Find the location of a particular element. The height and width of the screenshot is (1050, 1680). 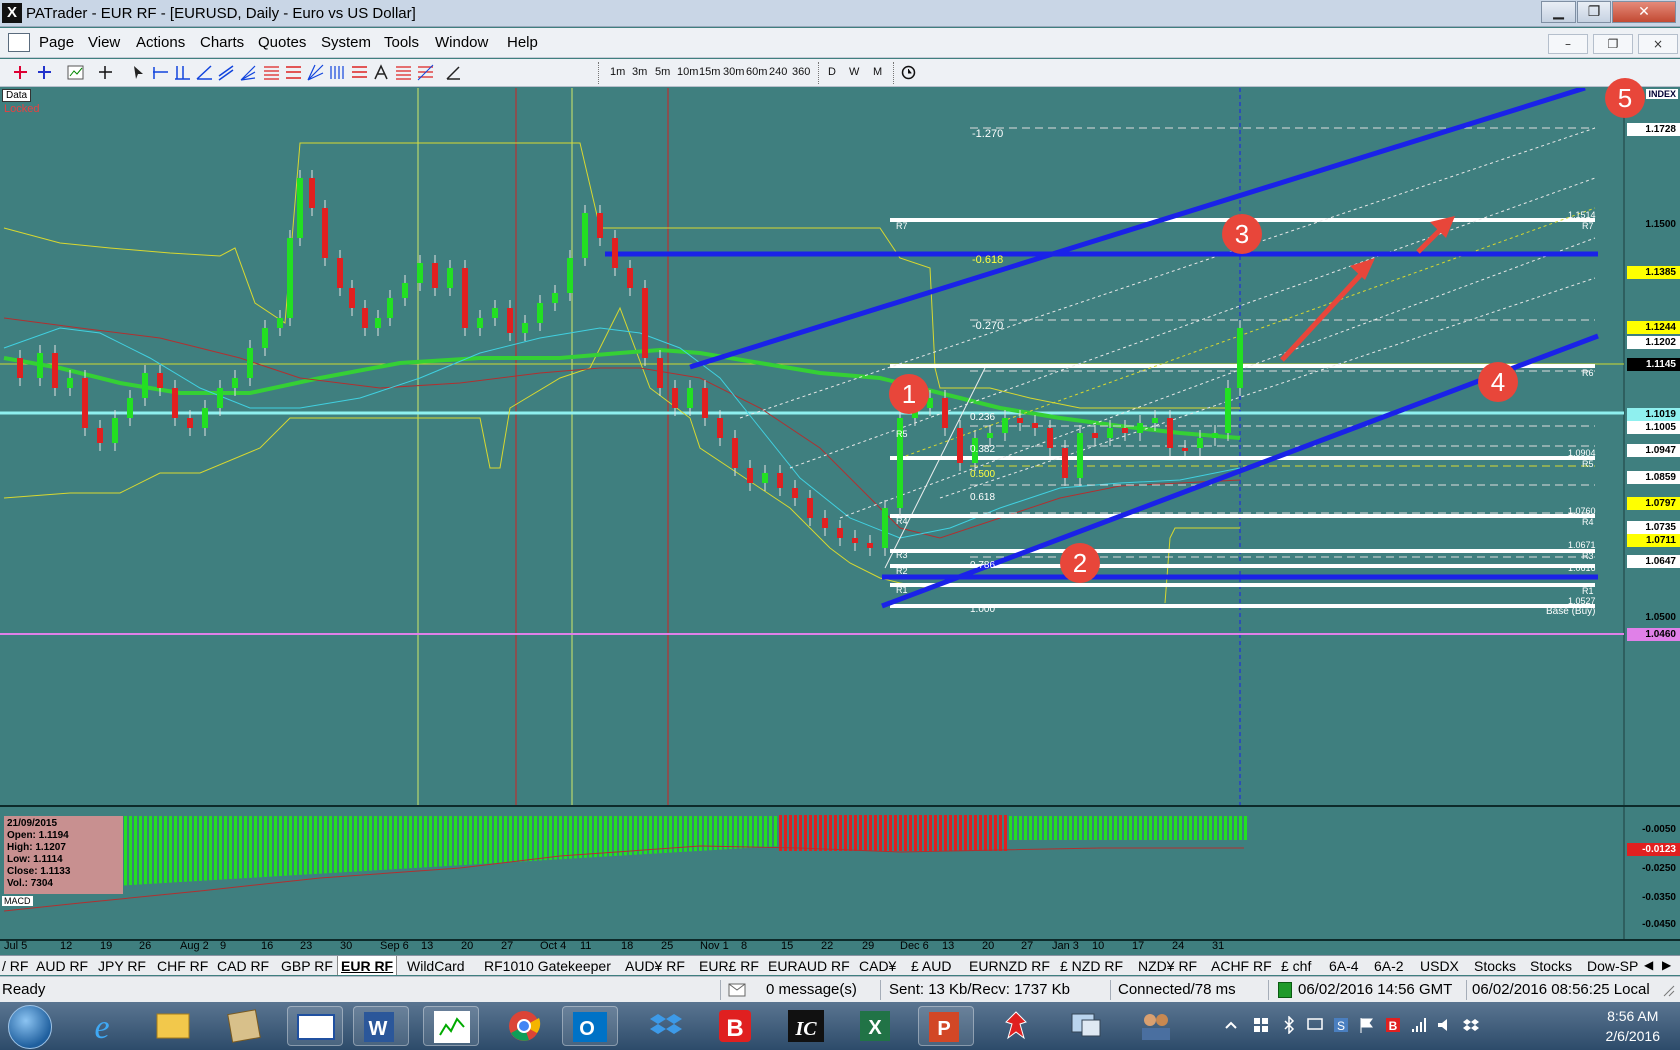

flag-icon is located at coordinates (1367, 1025).